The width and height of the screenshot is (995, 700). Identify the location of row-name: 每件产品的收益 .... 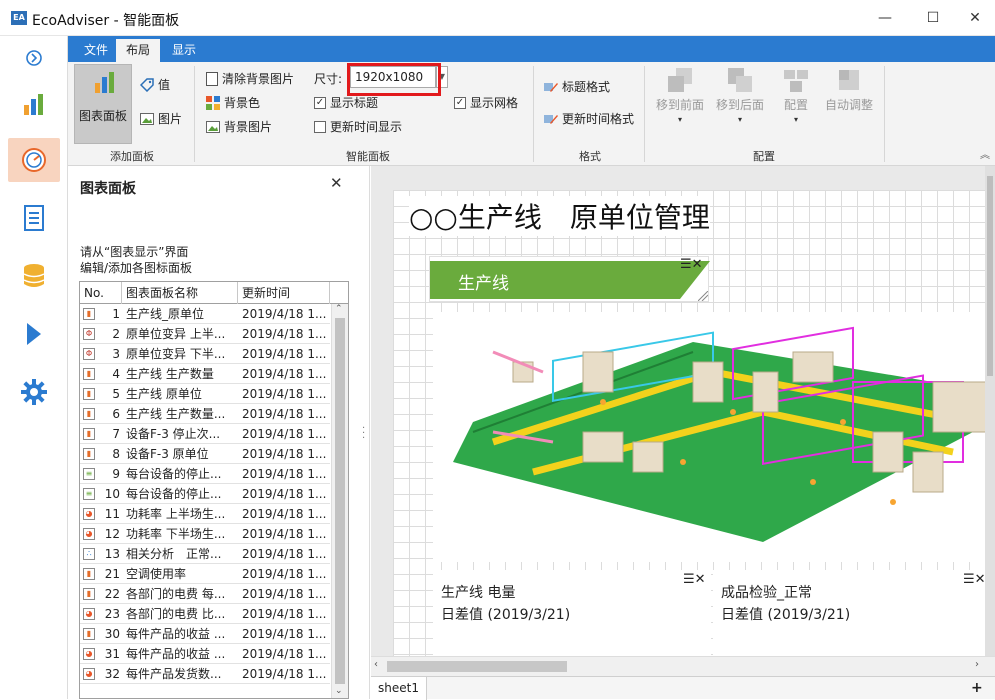
(176, 654).